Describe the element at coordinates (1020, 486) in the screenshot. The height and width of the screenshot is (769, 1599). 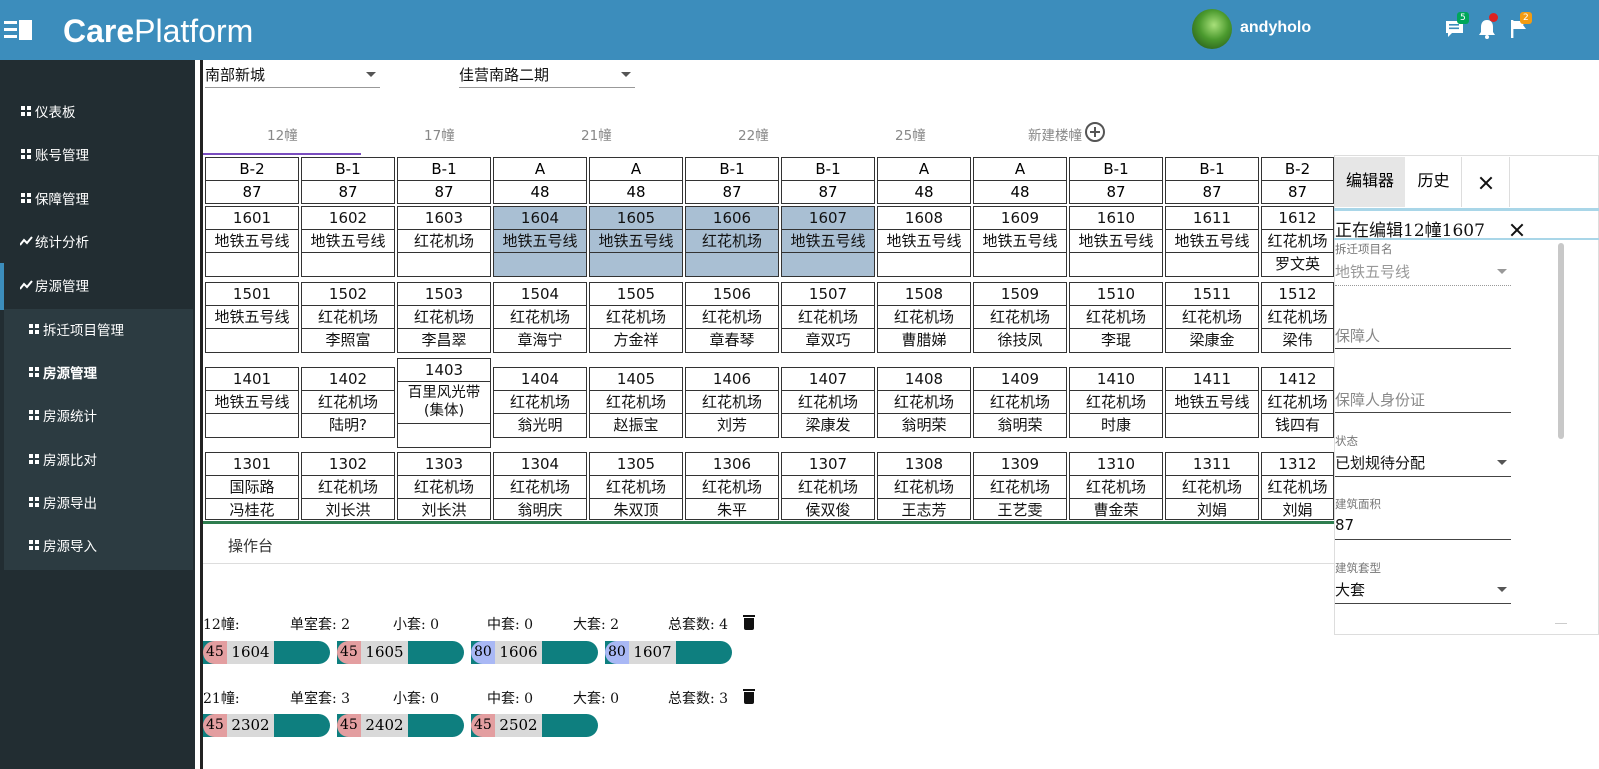
I see `unit-cell: 1309 红花机场 王艺雯` at that location.